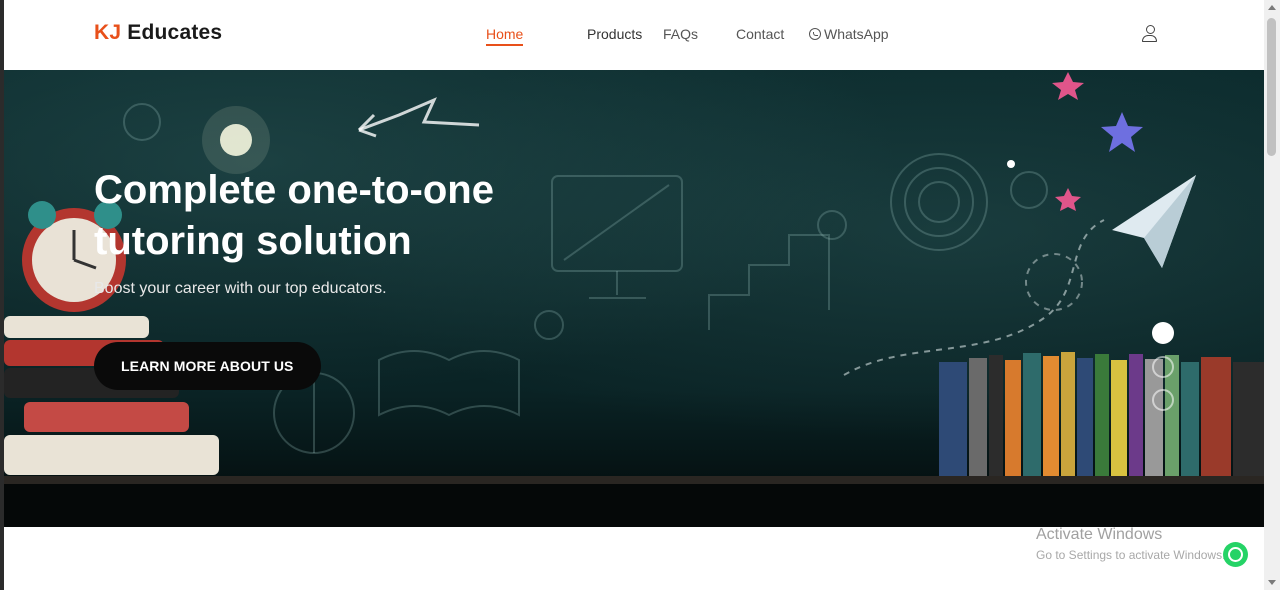 The height and width of the screenshot is (590, 1280). Describe the element at coordinates (856, 34) in the screenshot. I see `nav-whatsapp-label: WhatsApp` at that location.